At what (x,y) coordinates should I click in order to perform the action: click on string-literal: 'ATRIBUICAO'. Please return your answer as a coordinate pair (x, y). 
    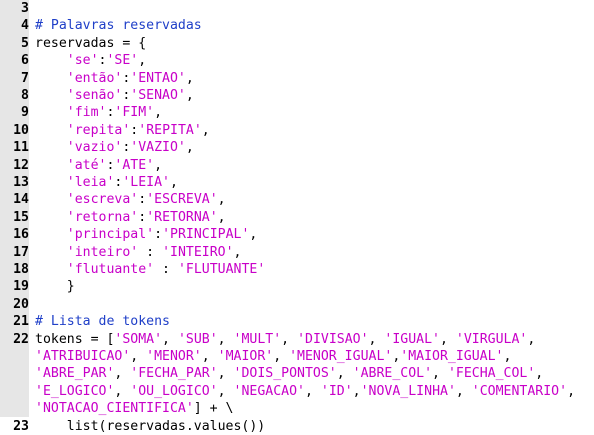
    Looking at the image, I should click on (83, 356).